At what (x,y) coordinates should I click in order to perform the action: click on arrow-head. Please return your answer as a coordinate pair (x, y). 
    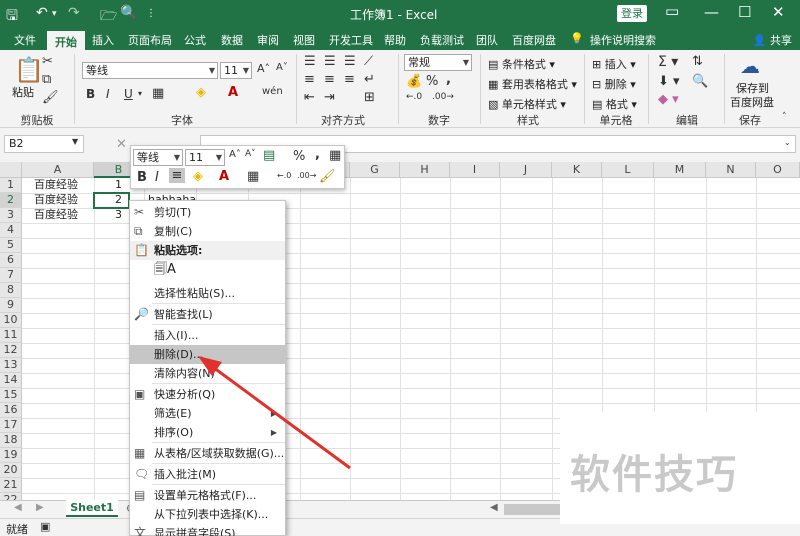
    Looking at the image, I should click on (210, 366).